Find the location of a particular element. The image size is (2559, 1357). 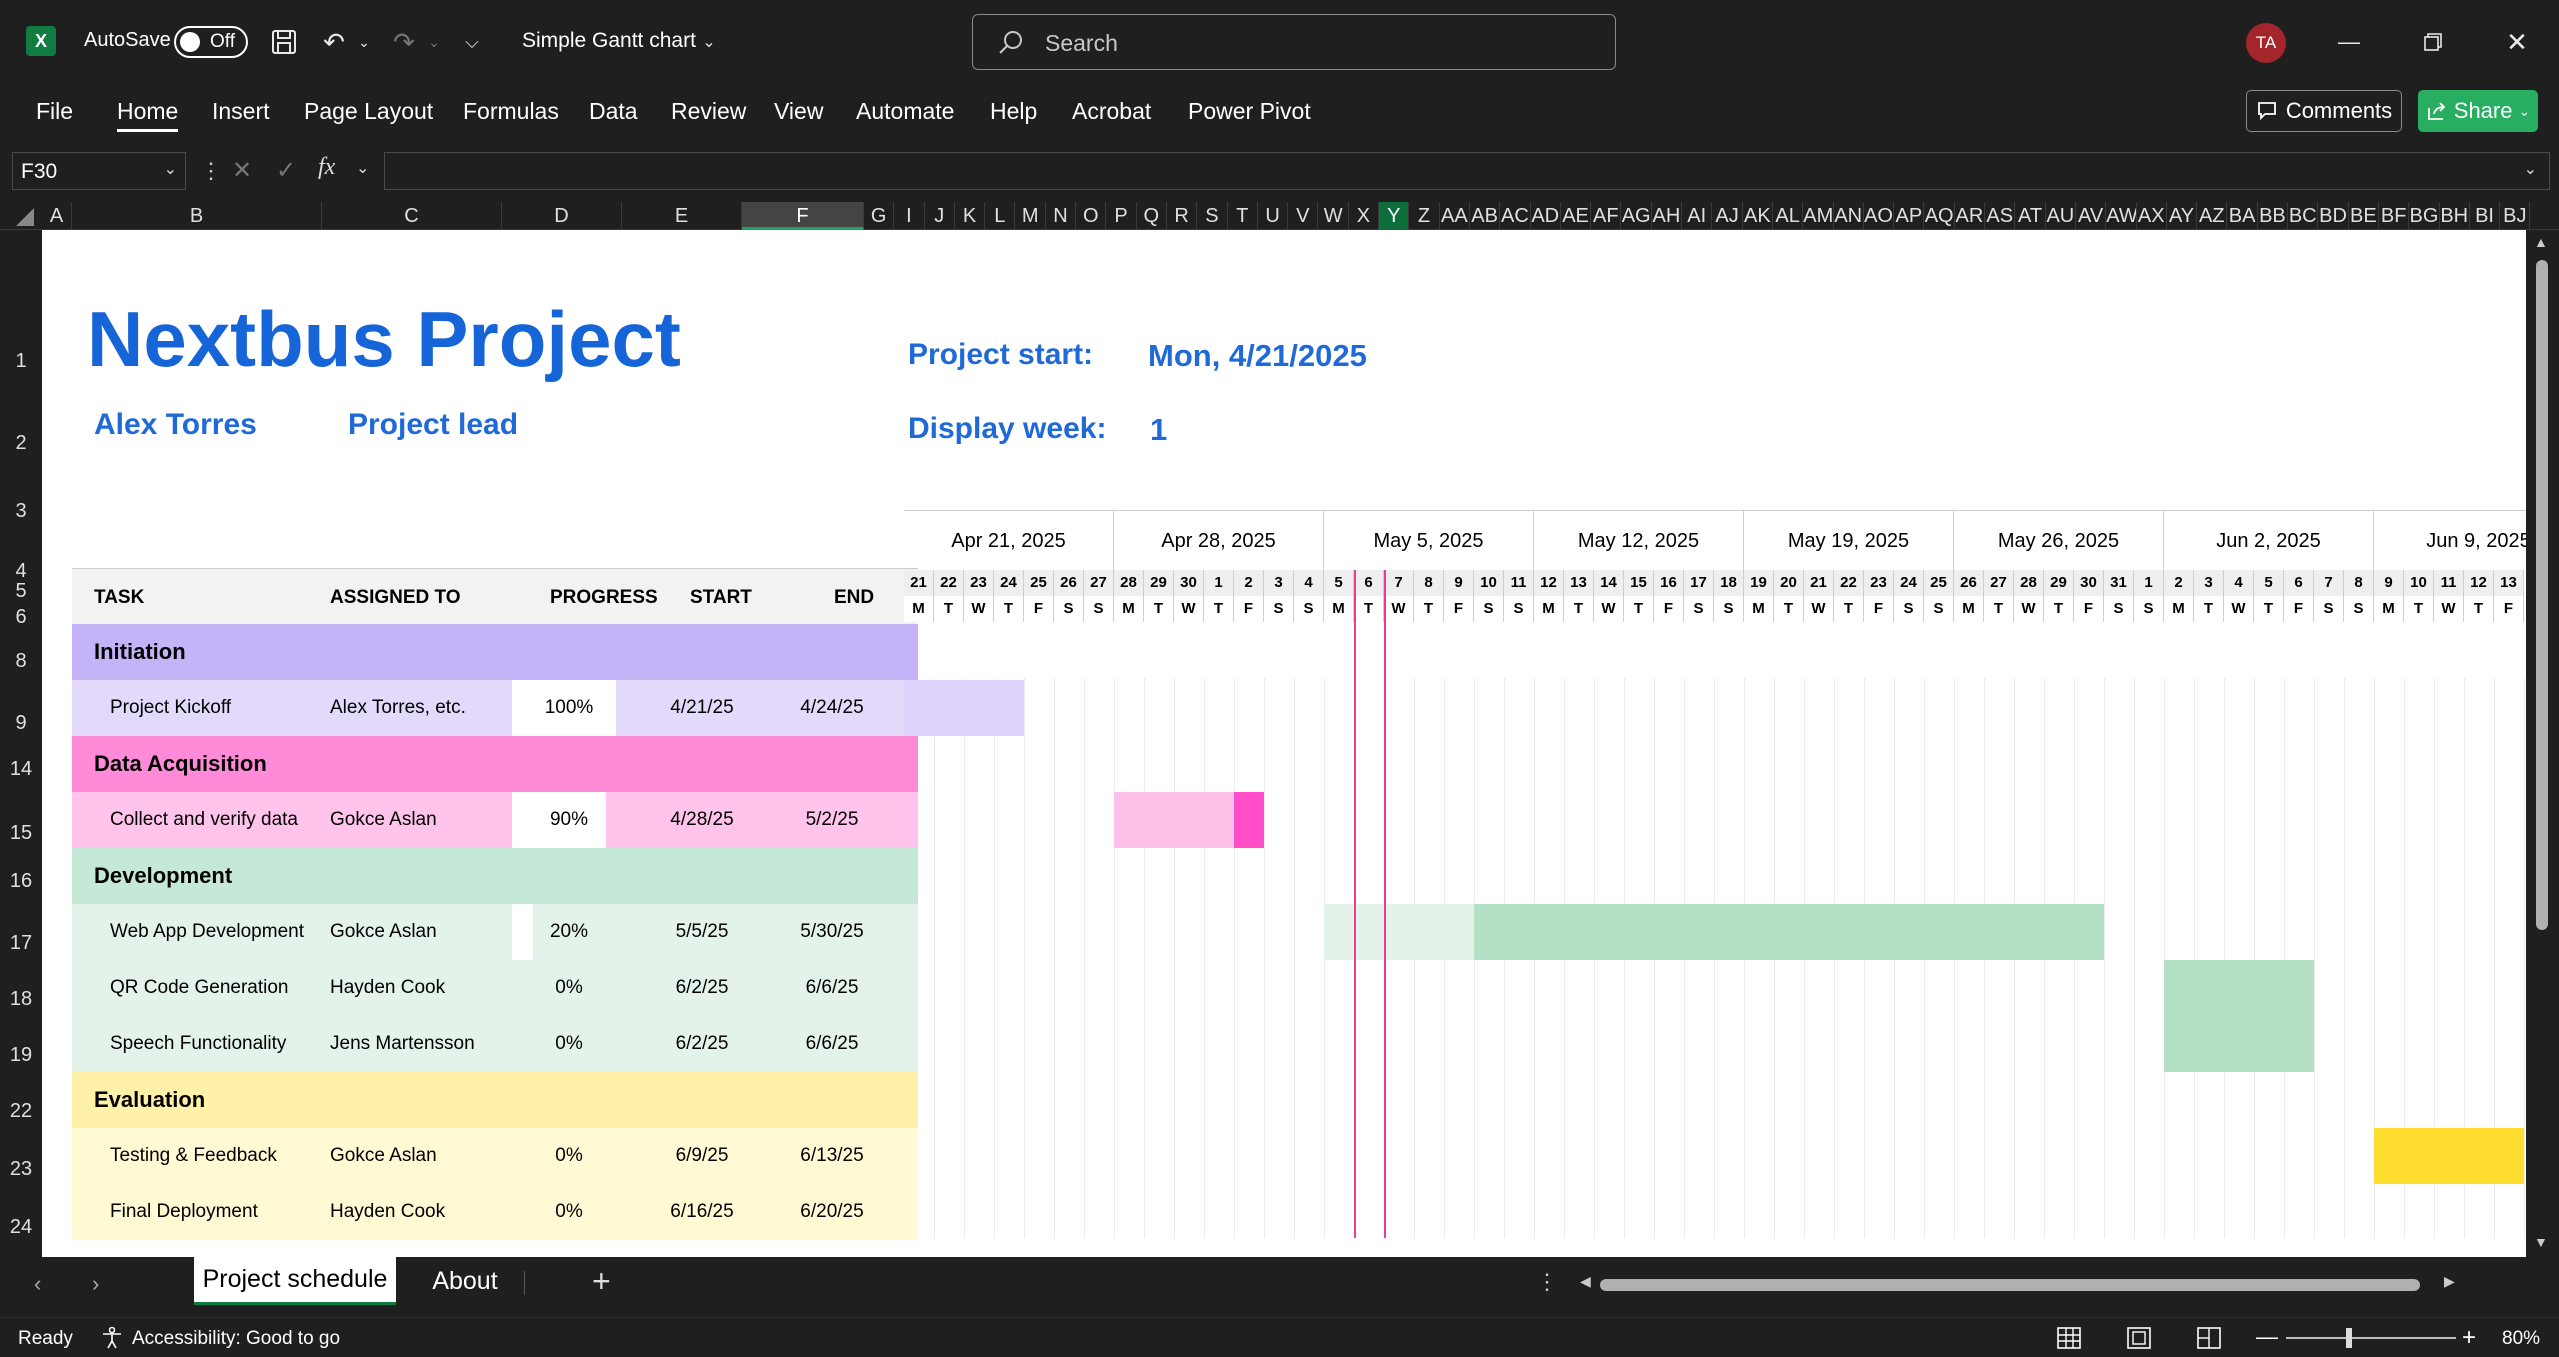

task-end: 4/24/25 is located at coordinates (832, 708).